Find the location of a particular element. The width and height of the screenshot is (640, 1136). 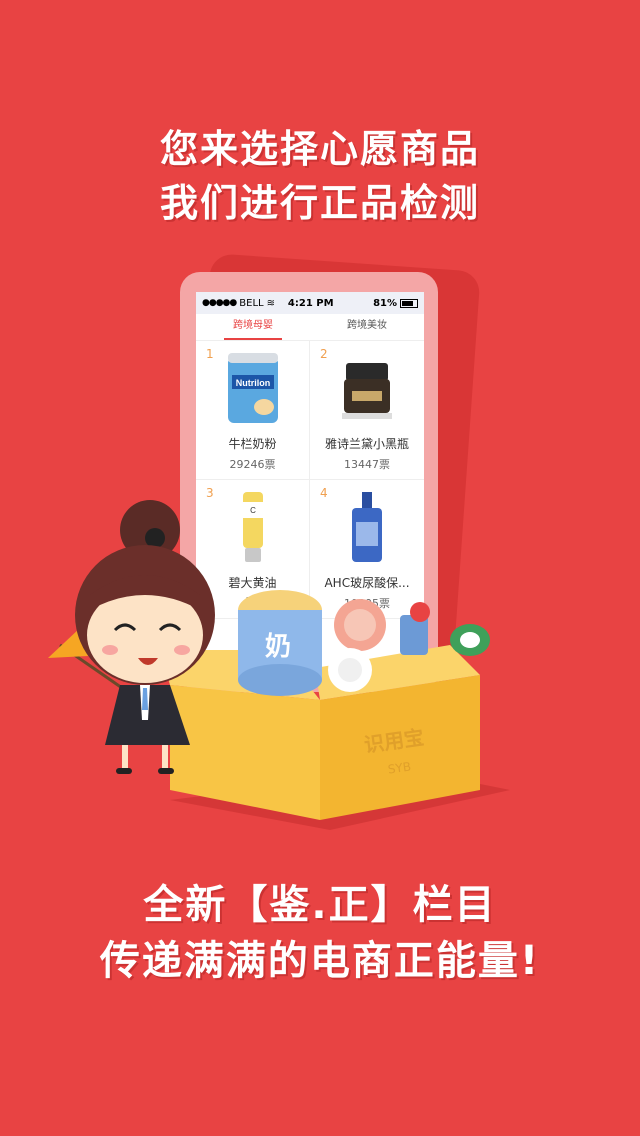

bottom-line-1: 全新【鉴.正】栏目 is located at coordinates (320, 905).